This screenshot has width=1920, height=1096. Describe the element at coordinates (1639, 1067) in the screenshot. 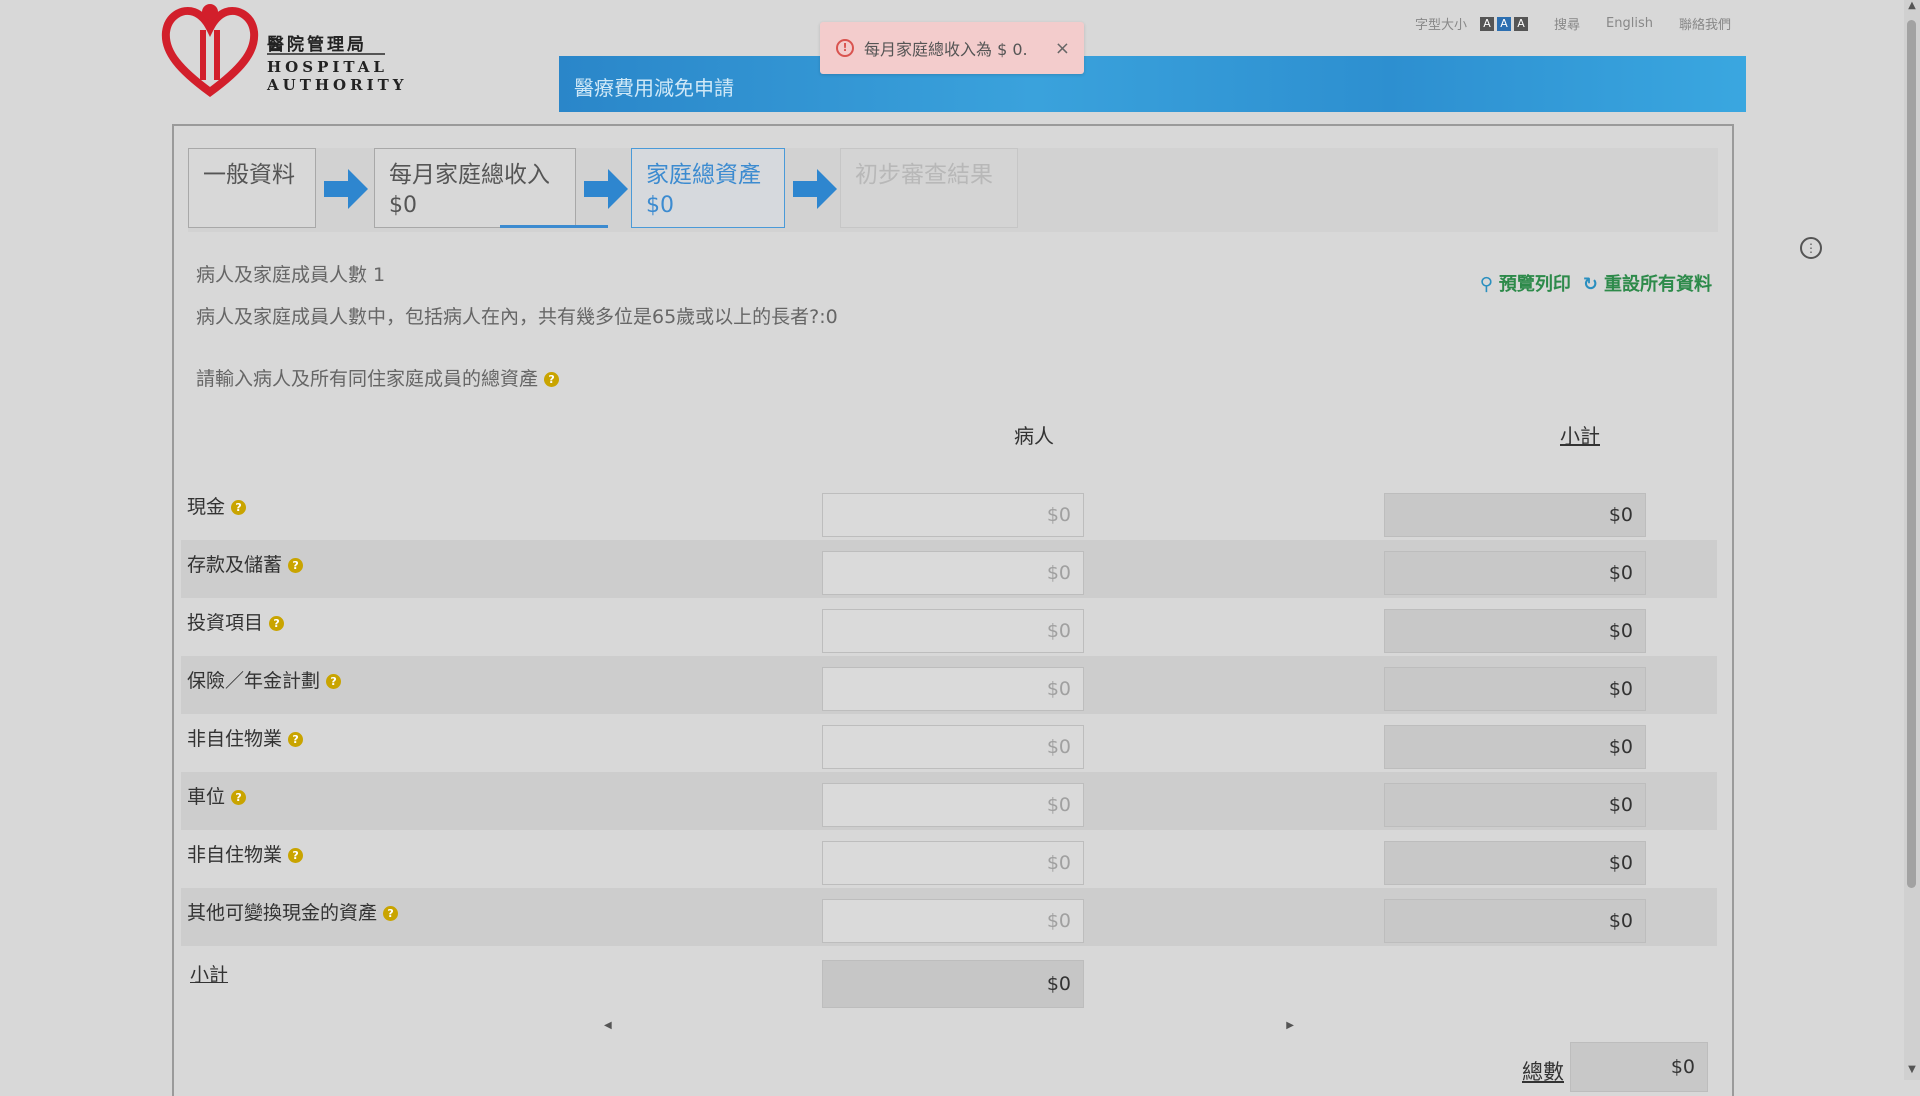

I see `total-value: $0` at that location.